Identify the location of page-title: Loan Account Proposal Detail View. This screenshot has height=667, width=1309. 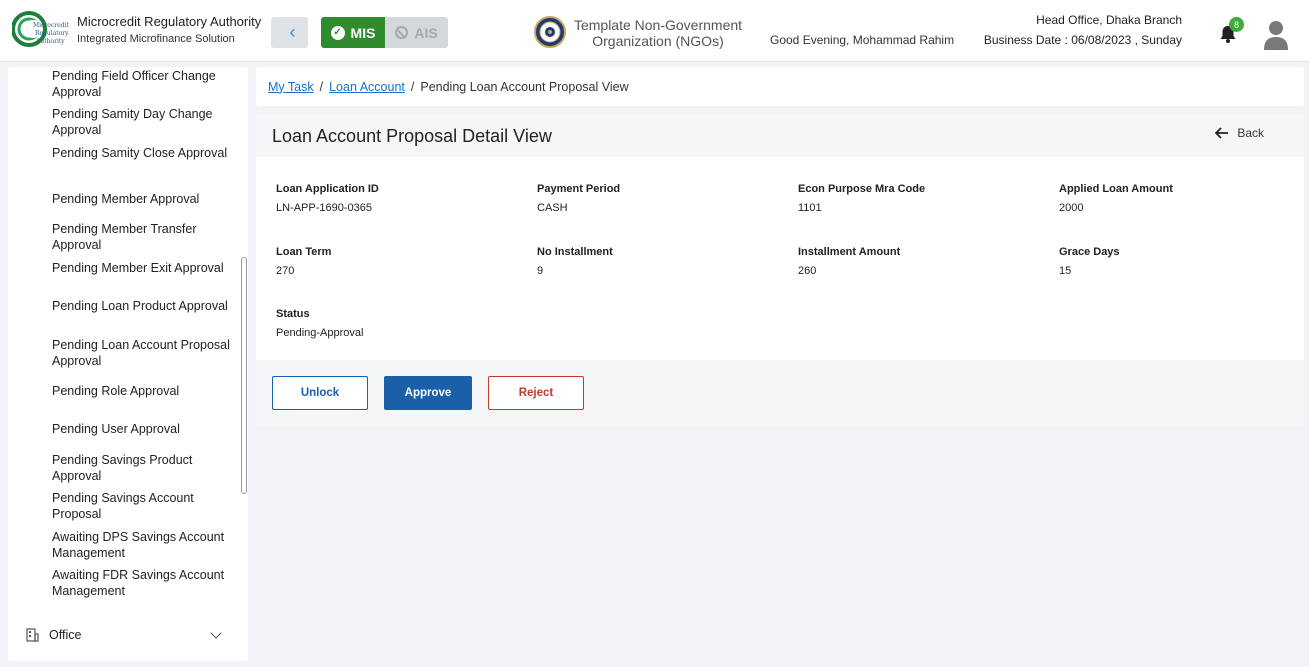
(412, 136).